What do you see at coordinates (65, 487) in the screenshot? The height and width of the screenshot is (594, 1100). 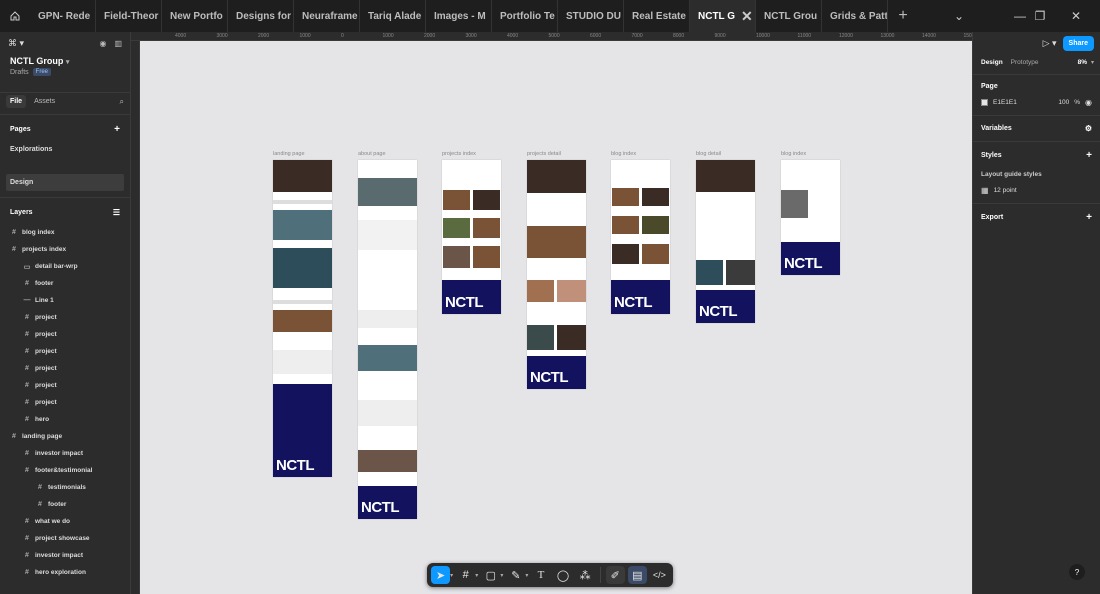 I see `layer-item: # testimonials` at bounding box center [65, 487].